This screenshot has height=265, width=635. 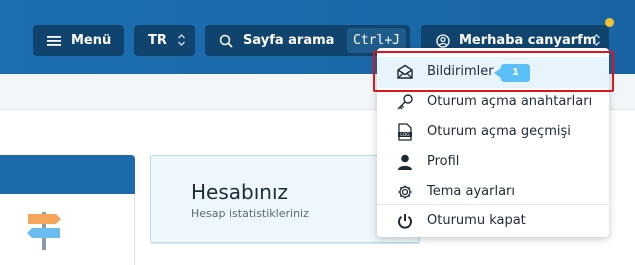 What do you see at coordinates (528, 40) in the screenshot?
I see `user-greeting: Merhaba canyarfm` at bounding box center [528, 40].